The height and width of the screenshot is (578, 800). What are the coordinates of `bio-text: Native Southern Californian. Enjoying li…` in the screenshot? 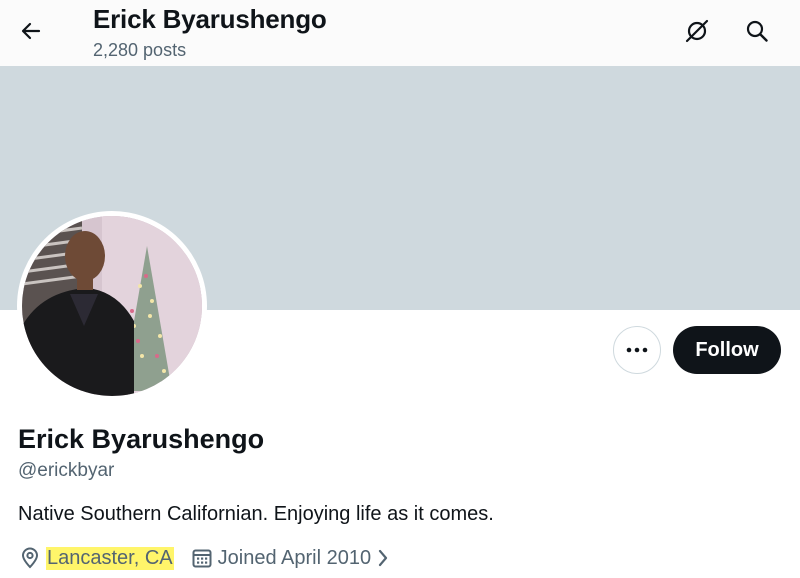 It's located at (256, 514).